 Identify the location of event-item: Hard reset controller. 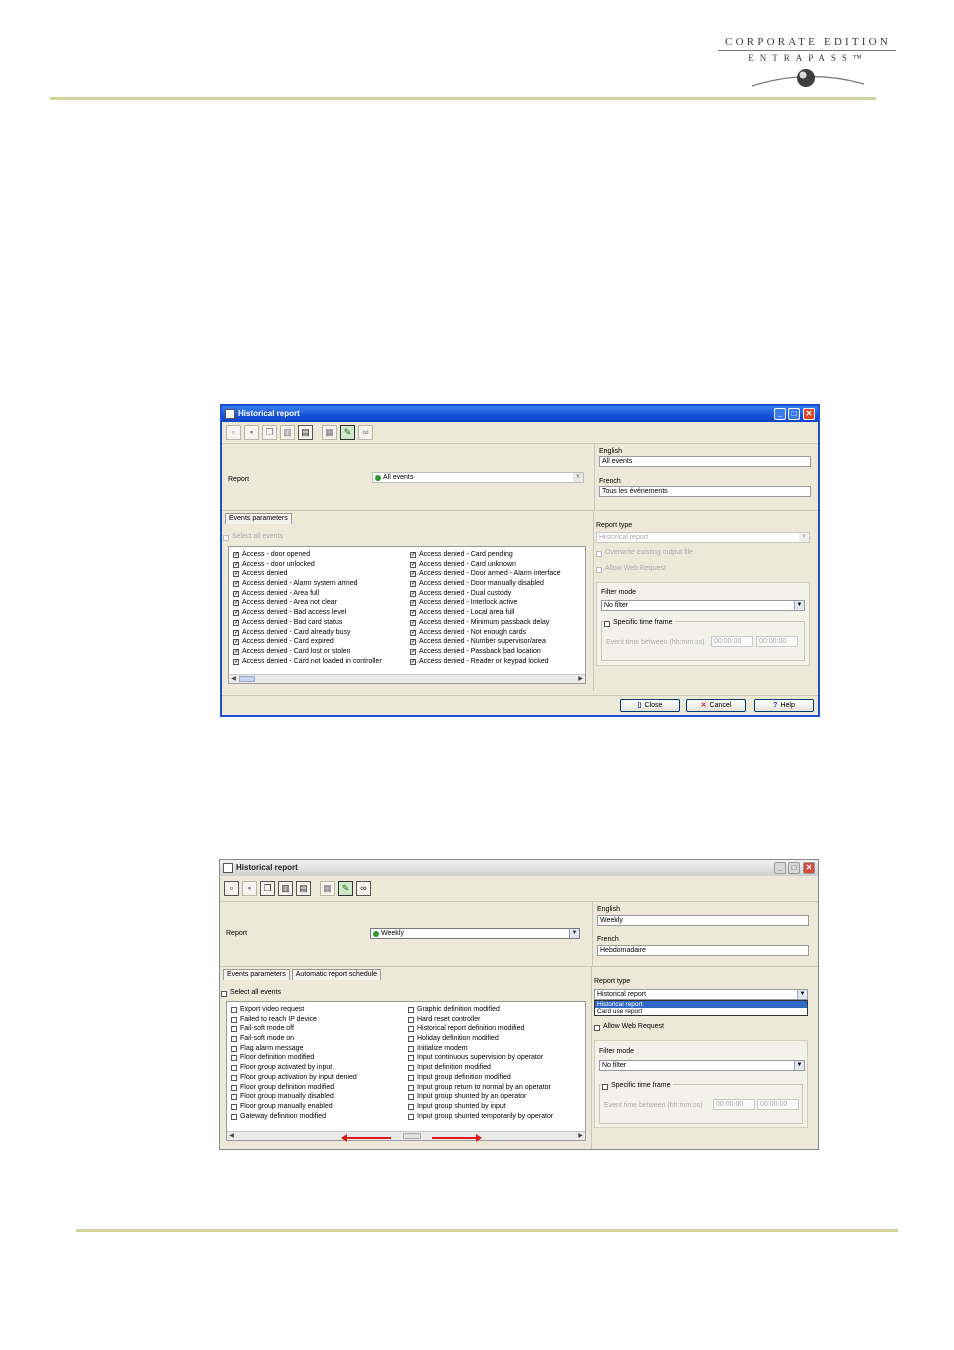
(480, 1020).